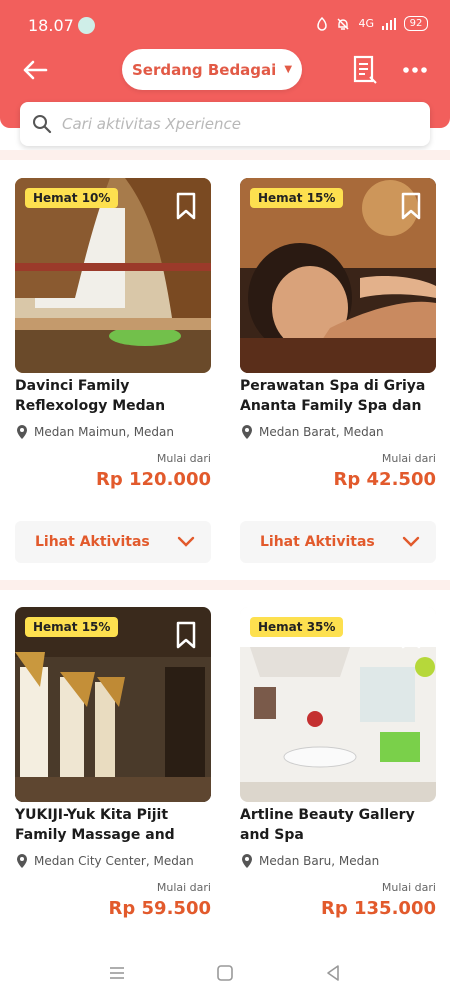  What do you see at coordinates (113, 396) in the screenshot?
I see `product-title: Davinci Family Reflexology Medan` at bounding box center [113, 396].